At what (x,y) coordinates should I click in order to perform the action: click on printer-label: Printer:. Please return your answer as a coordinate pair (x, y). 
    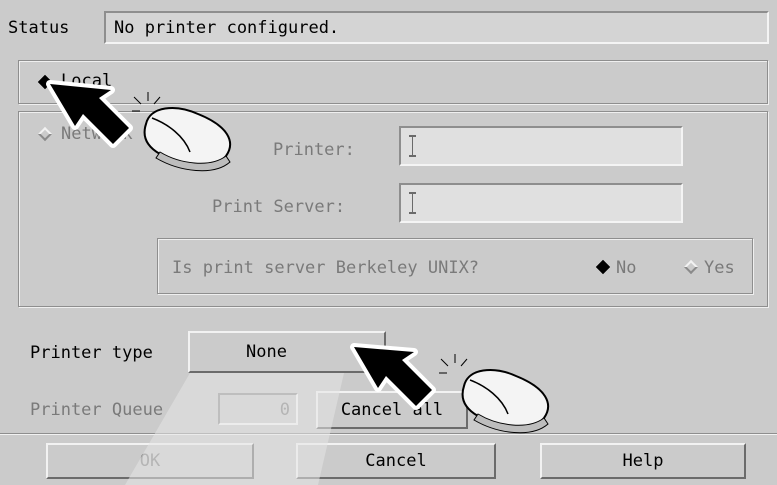
    Looking at the image, I should click on (314, 150).